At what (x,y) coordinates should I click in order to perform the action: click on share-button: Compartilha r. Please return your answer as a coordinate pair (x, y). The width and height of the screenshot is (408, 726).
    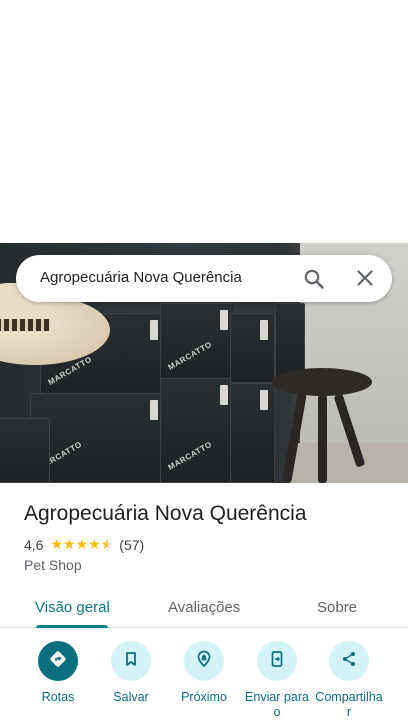
    Looking at the image, I should click on (349, 680).